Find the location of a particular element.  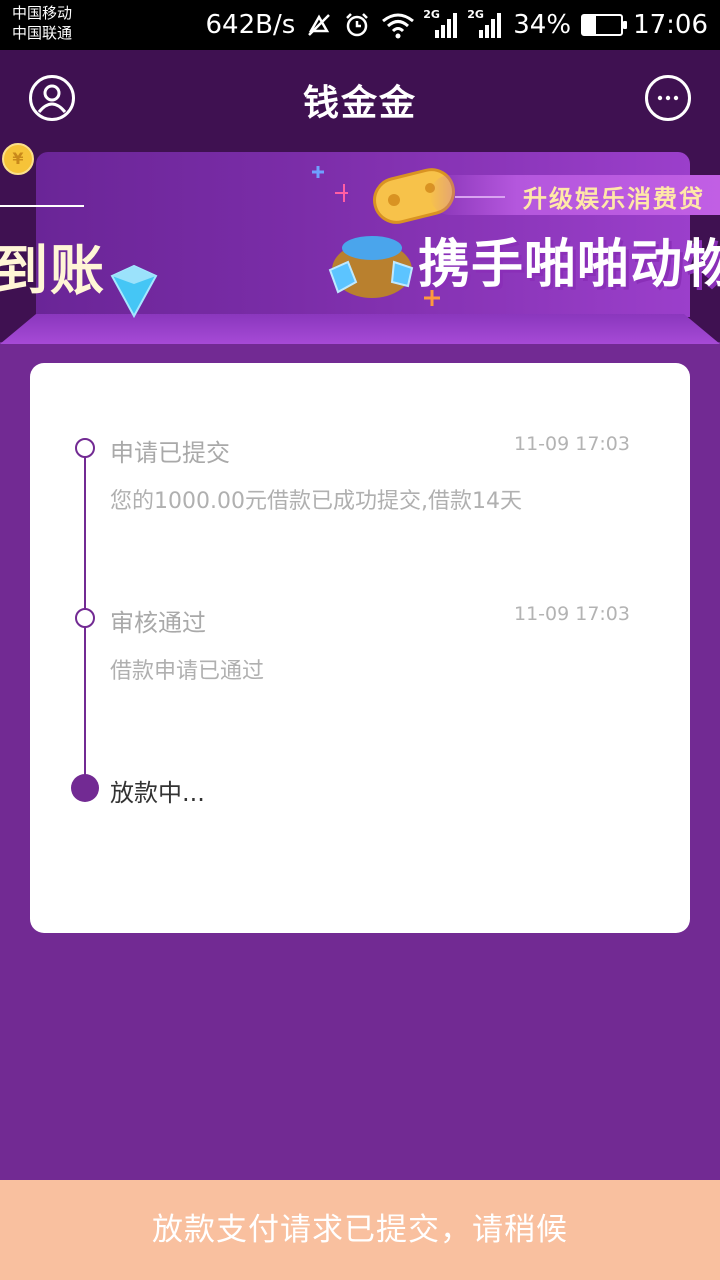

coin-icon: ¥ is located at coordinates (18, 159).